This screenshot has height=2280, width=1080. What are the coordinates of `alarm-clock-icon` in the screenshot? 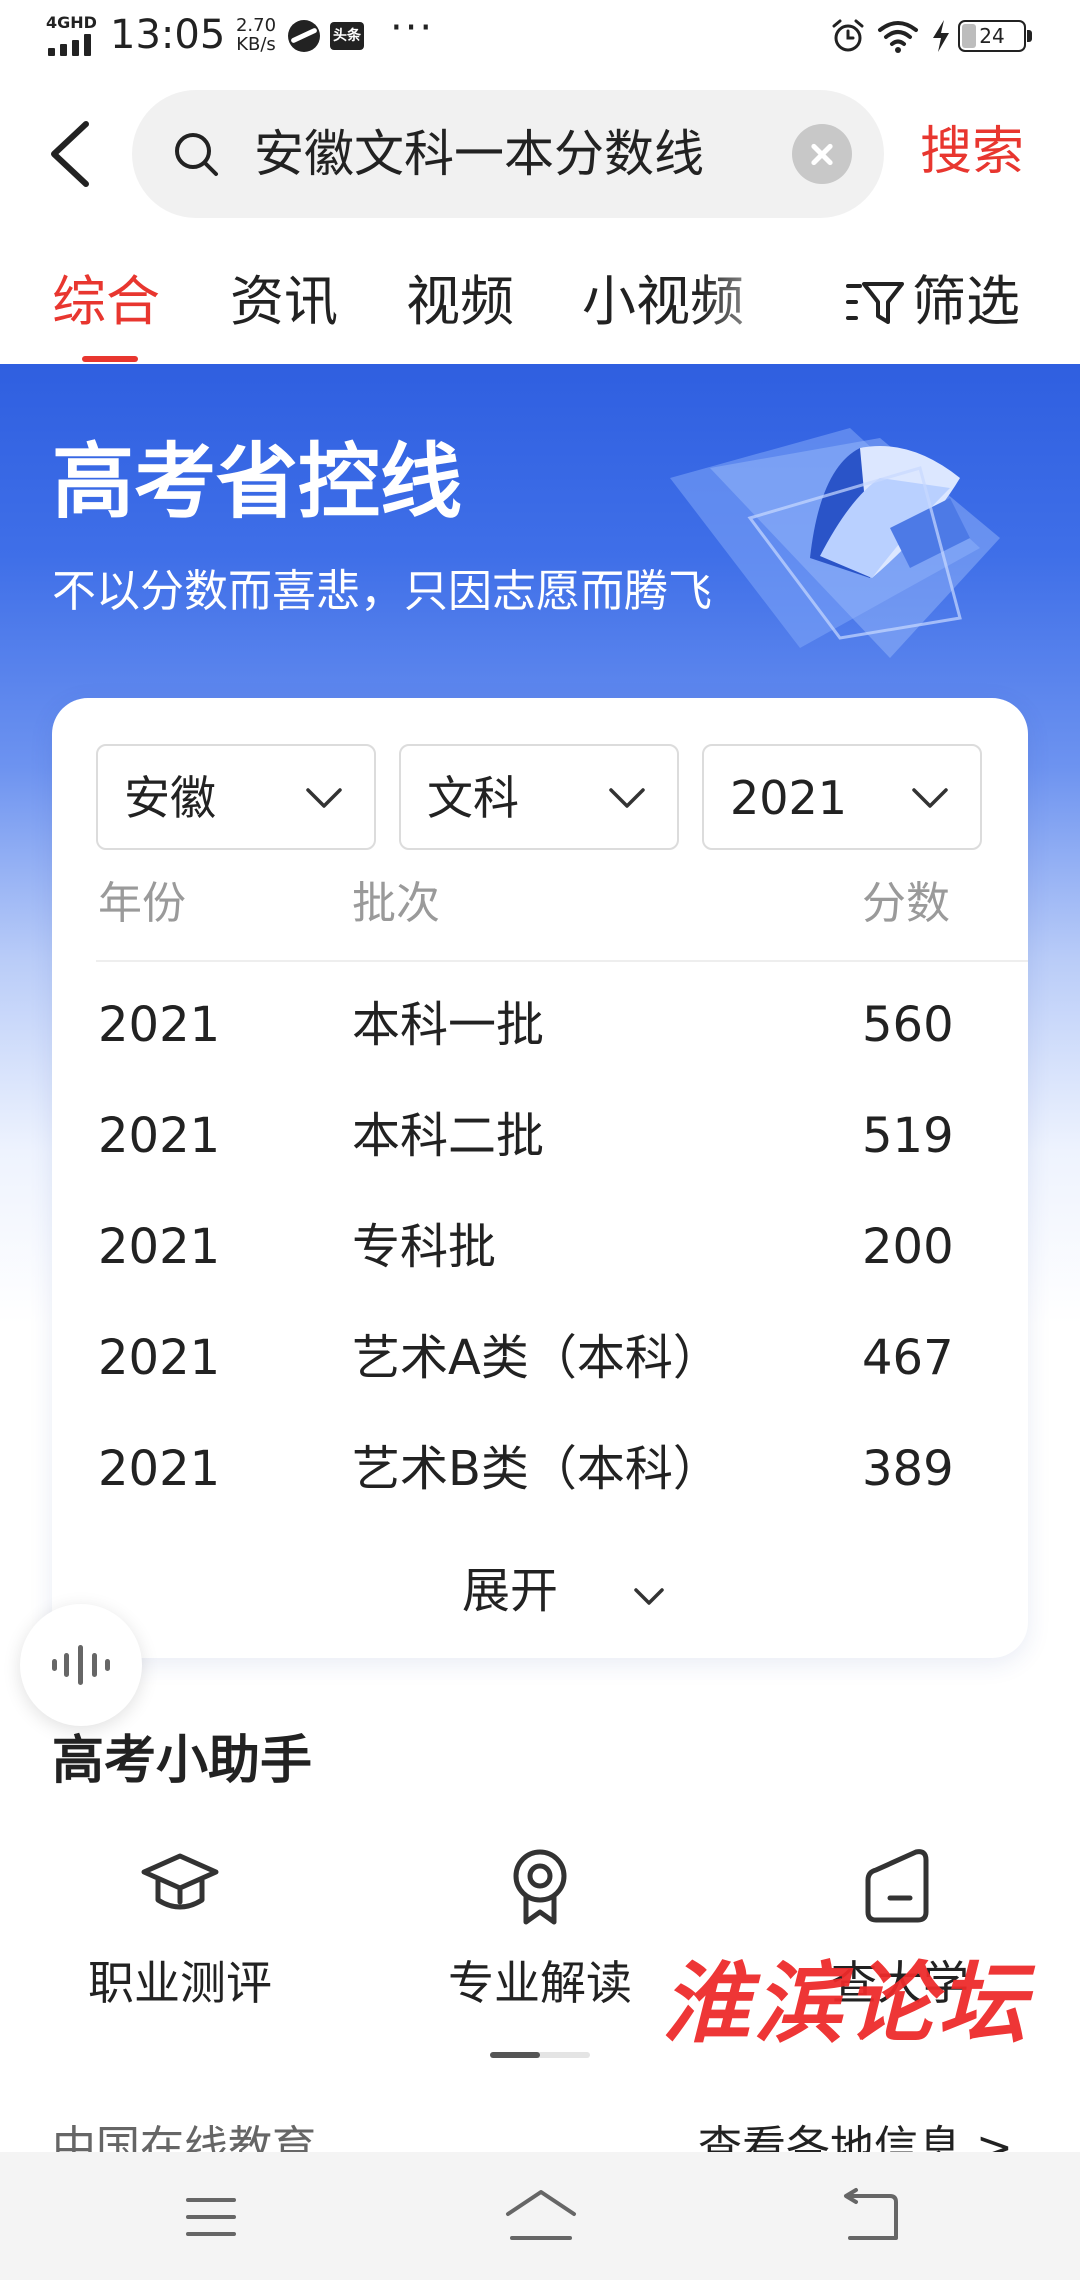 It's located at (848, 35).